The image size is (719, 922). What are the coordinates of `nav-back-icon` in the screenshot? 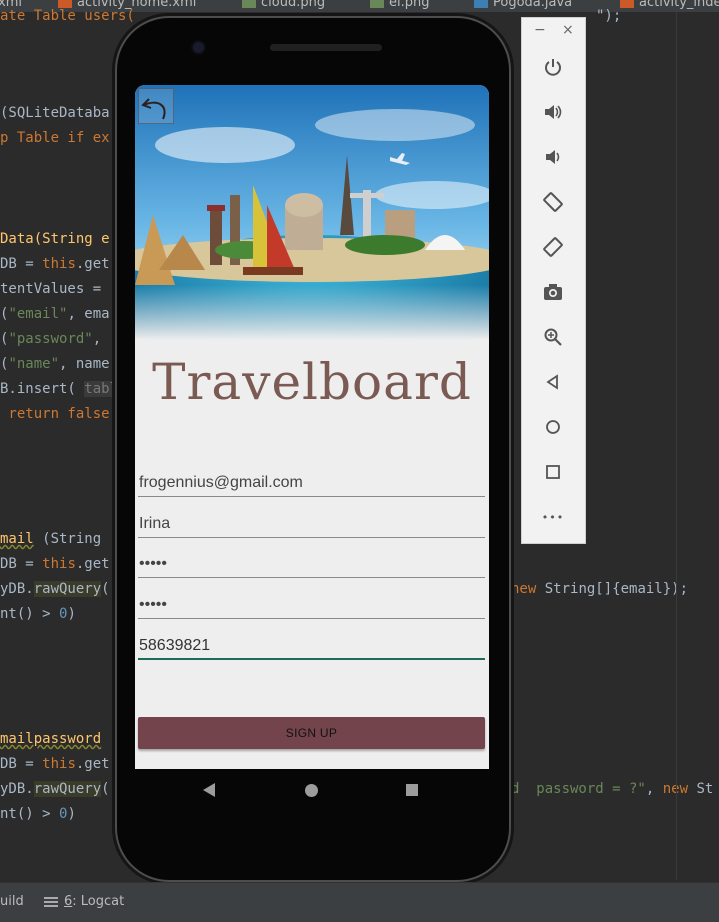 It's located at (209, 790).